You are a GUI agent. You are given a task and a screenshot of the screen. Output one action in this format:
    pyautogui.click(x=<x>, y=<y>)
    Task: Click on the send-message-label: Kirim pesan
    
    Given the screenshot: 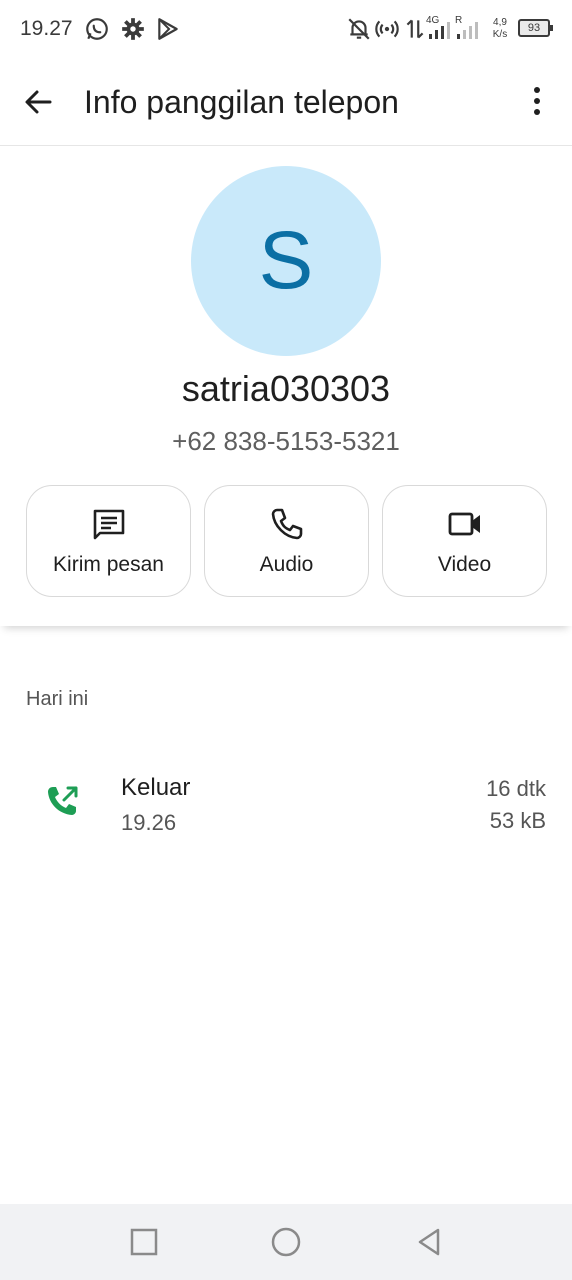 What is the action you would take?
    pyautogui.click(x=108, y=564)
    